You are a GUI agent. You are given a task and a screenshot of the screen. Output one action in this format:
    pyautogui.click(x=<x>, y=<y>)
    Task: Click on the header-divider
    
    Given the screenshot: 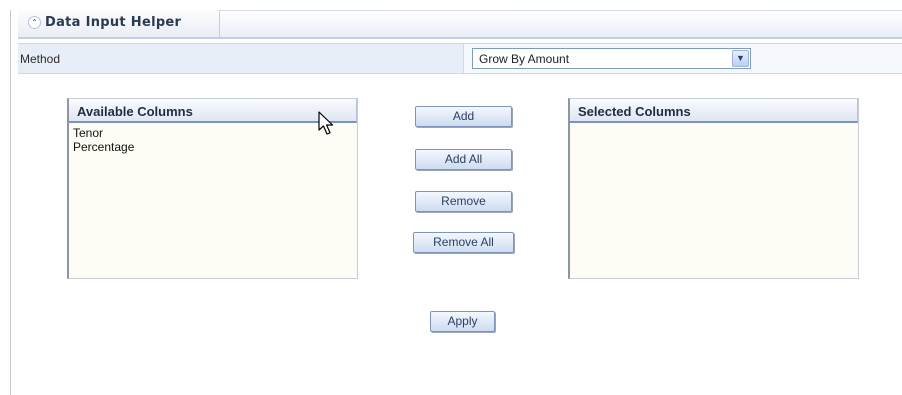 What is the action you would take?
    pyautogui.click(x=460, y=38)
    